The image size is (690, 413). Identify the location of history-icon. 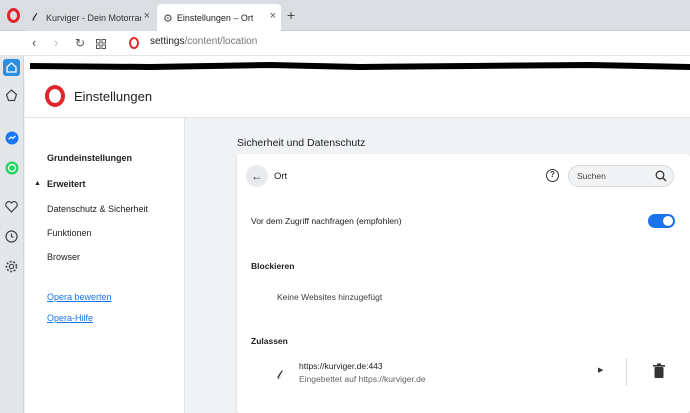
(11, 236).